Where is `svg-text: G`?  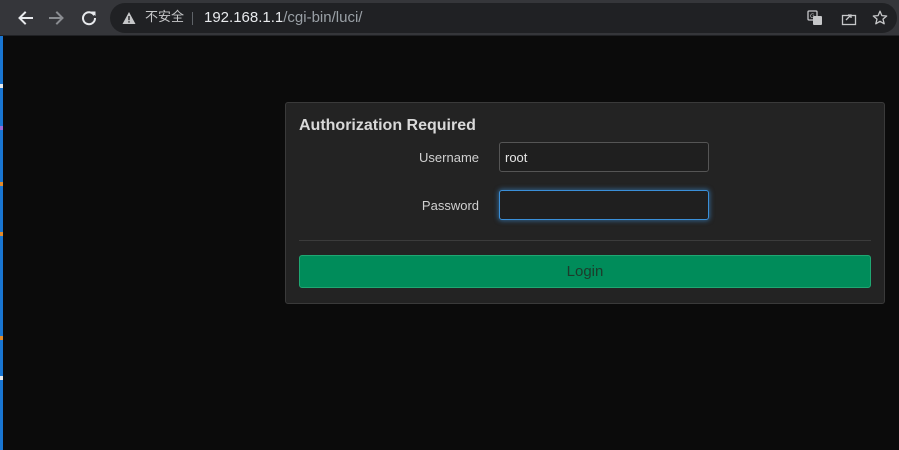
svg-text: G is located at coordinates (812, 16).